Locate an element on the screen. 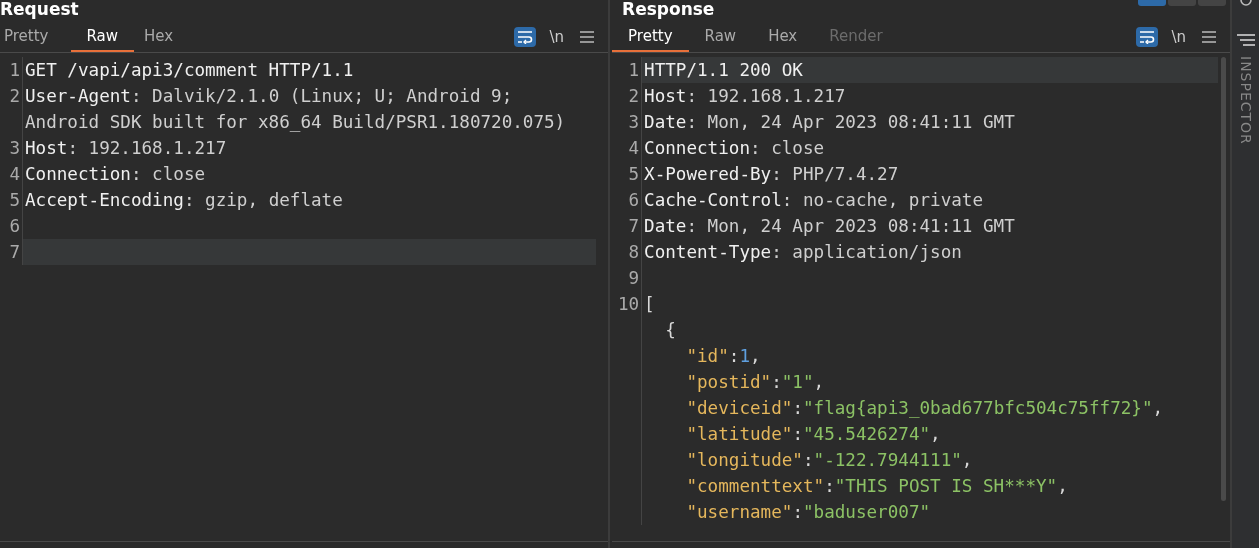 This screenshot has width=1259, height=548. code-line: [ is located at coordinates (649, 304).